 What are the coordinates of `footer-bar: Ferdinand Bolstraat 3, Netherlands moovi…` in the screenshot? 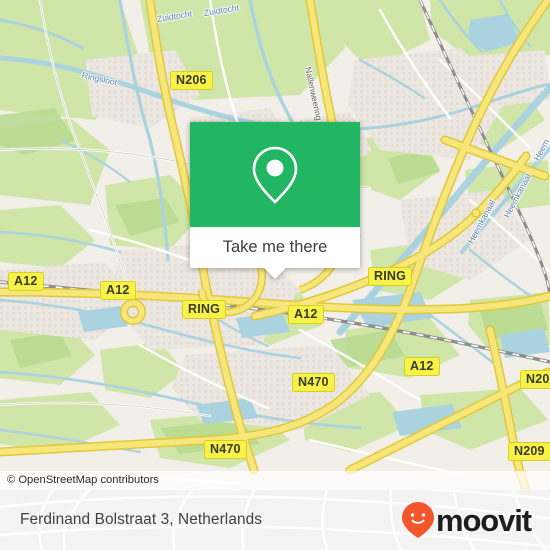 It's located at (275, 520).